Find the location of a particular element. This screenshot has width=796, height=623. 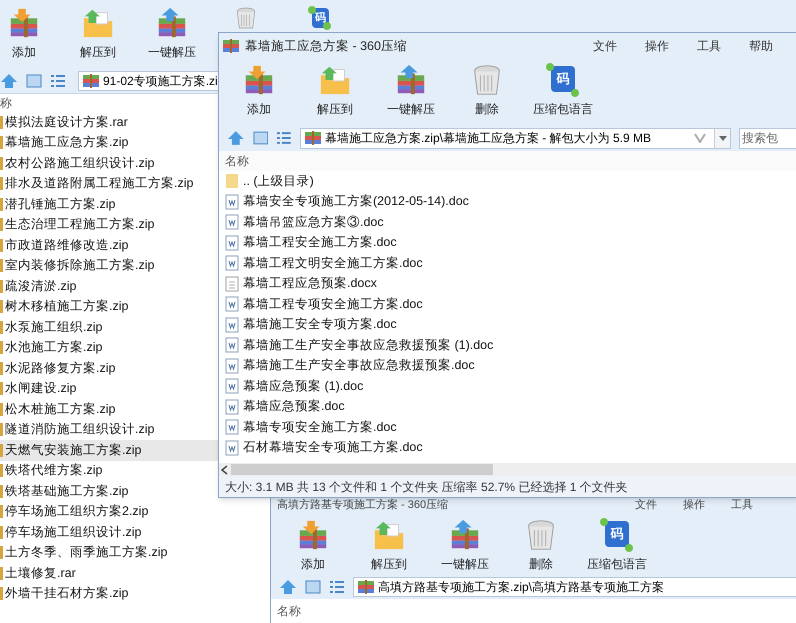

status-text: 大小: 3.1 MB 共 13 个文件和 1 个文件夹 压缩率 52.7% 已经选择 1 个文件夹 is located at coordinates (426, 487).